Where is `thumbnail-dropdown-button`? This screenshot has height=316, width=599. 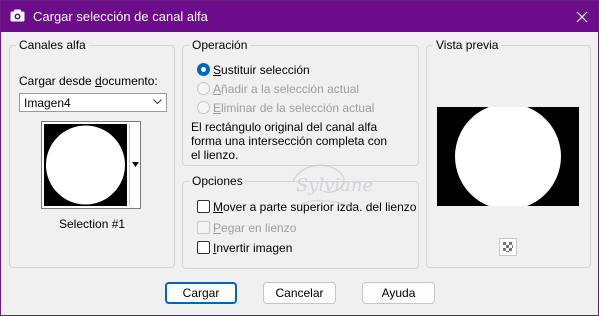
thumbnail-dropdown-button is located at coordinates (134, 165).